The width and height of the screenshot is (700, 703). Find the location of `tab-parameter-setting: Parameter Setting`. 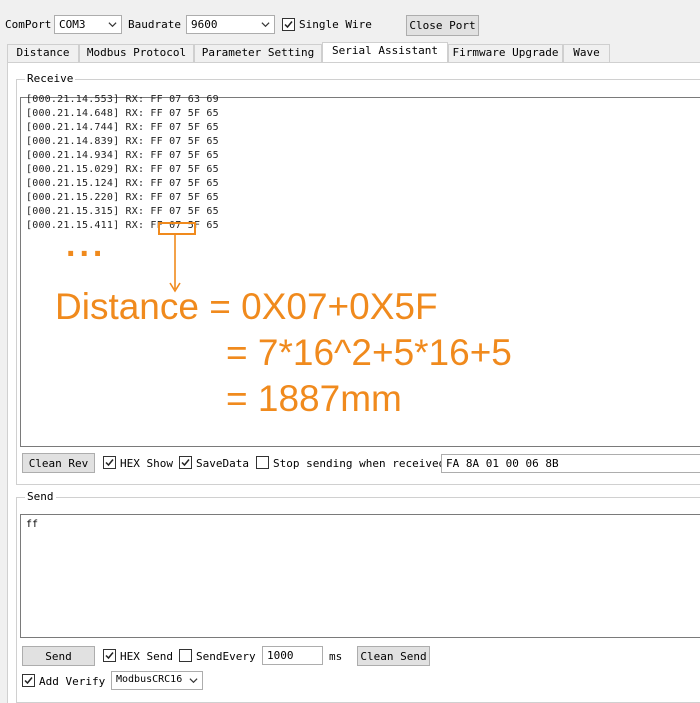

tab-parameter-setting: Parameter Setting is located at coordinates (258, 53).